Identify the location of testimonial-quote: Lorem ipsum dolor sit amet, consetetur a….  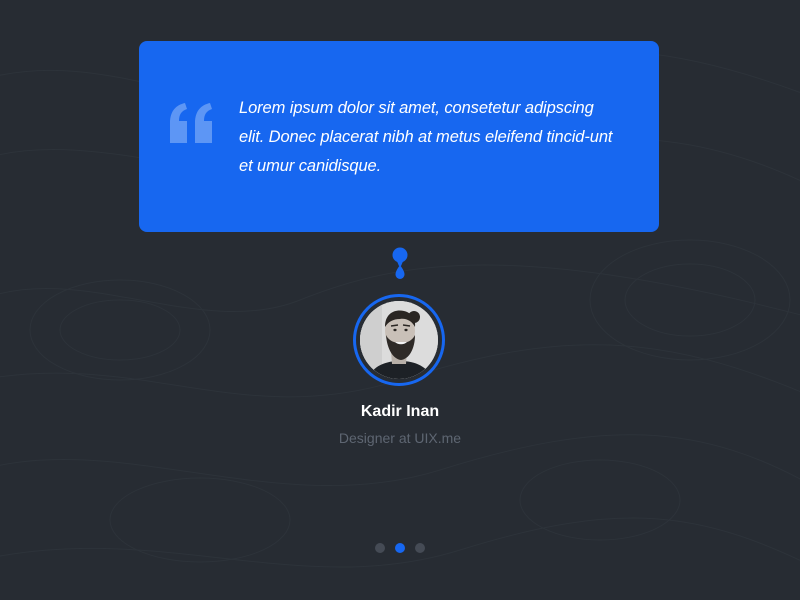
(426, 137).